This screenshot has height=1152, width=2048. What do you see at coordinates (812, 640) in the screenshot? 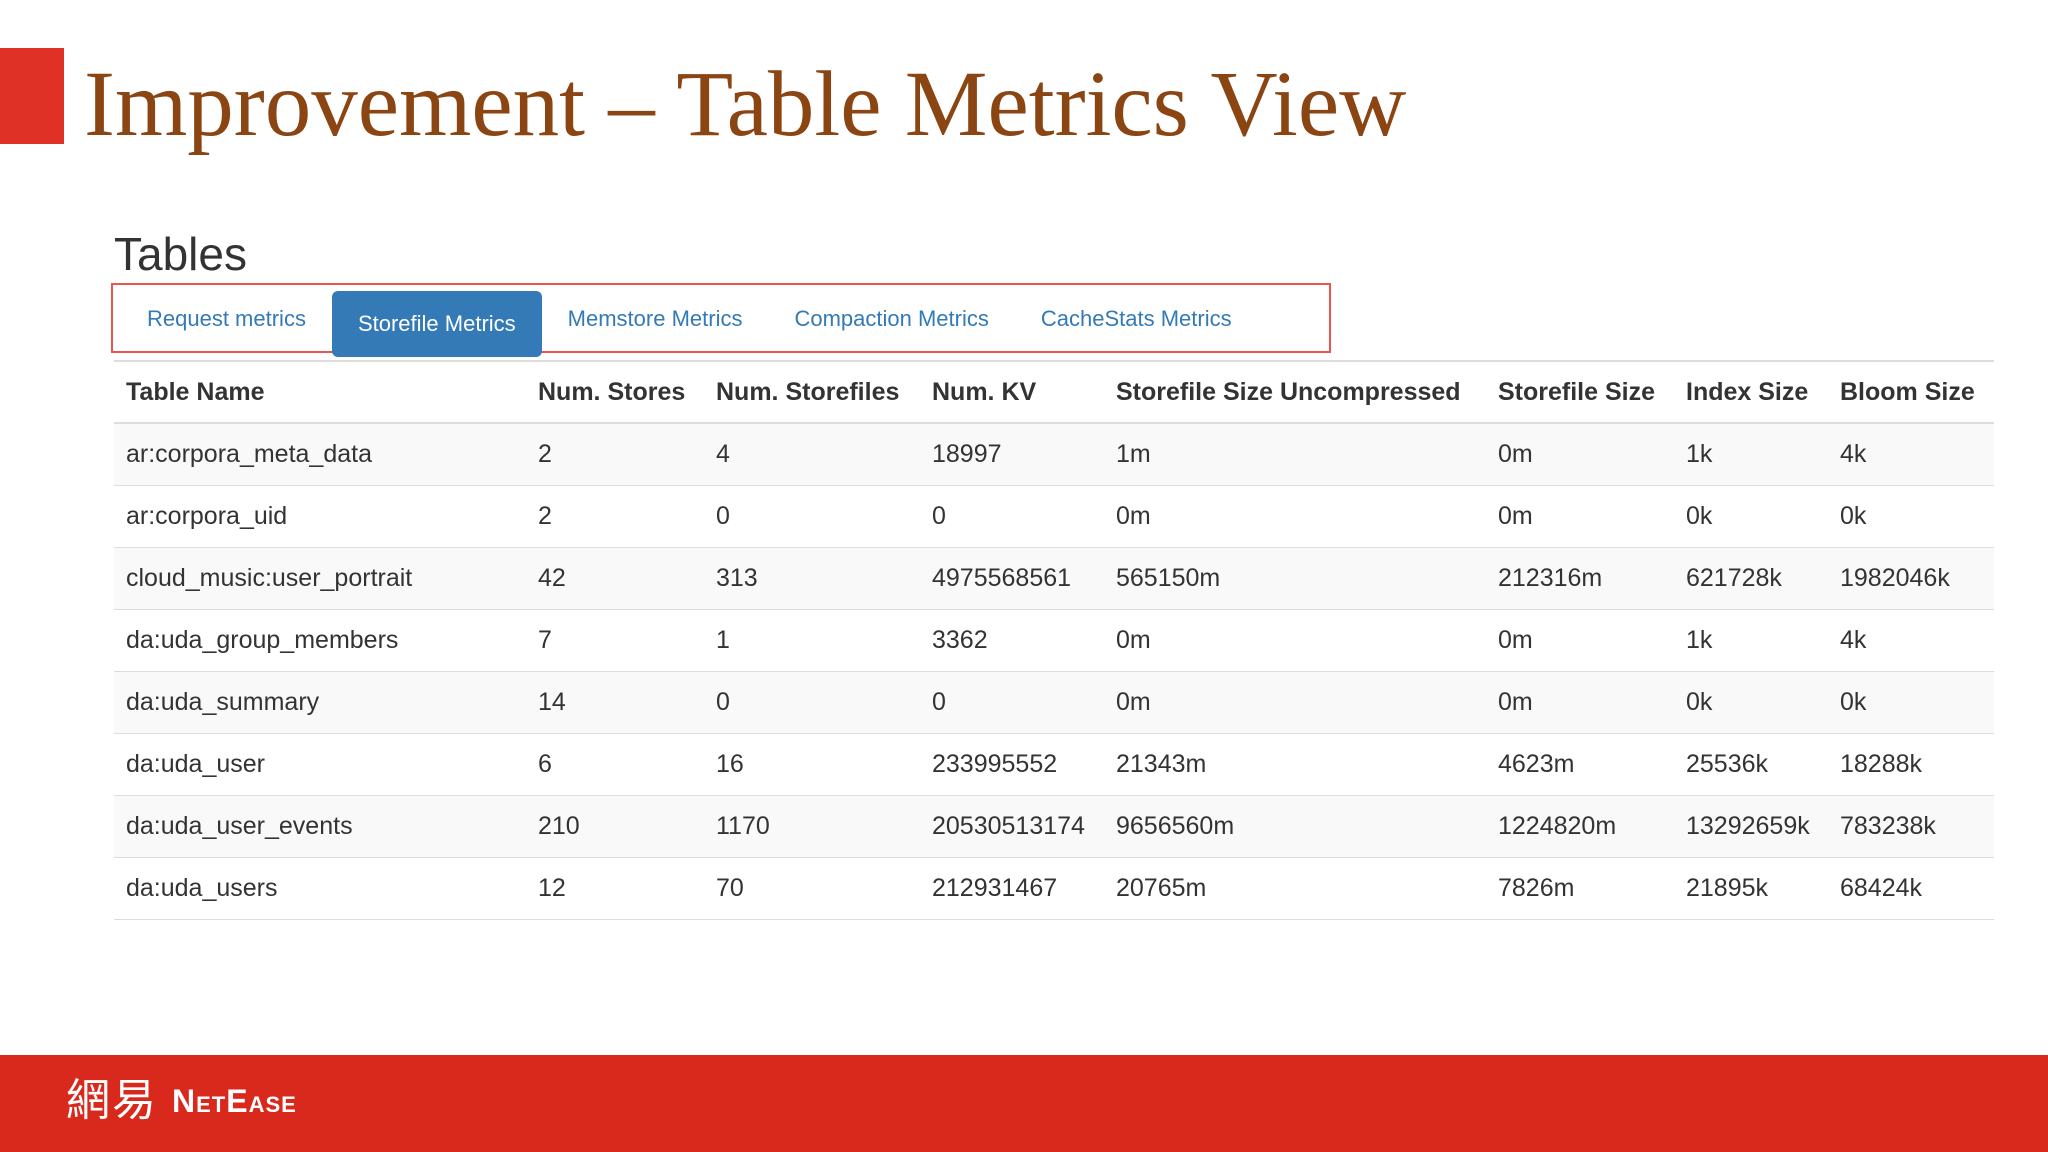
I see `cell-num-storefiles: 1` at bounding box center [812, 640].